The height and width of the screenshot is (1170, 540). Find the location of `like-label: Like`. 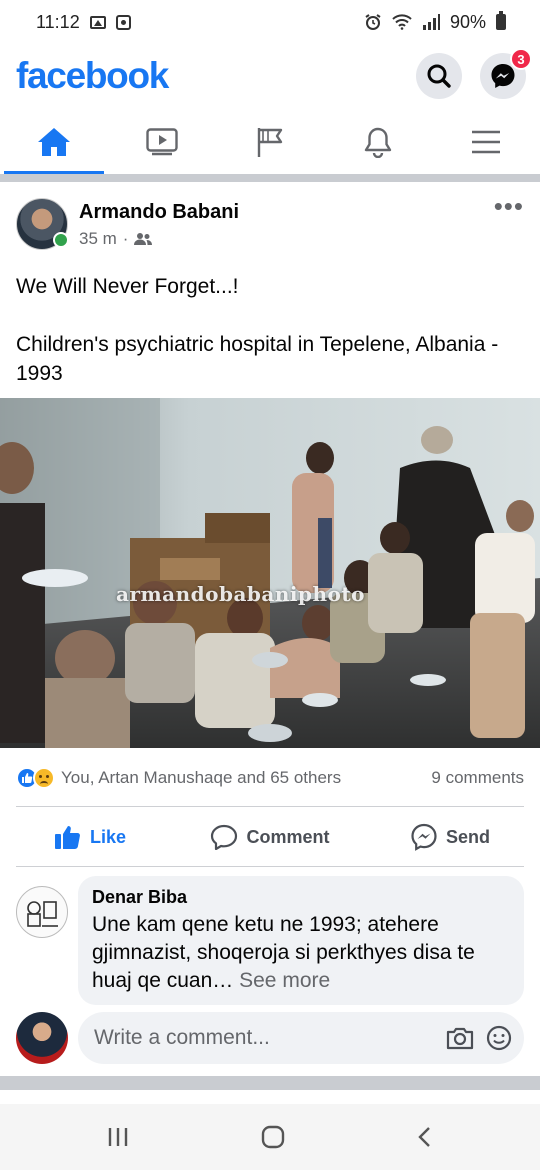

like-label: Like is located at coordinates (108, 836).